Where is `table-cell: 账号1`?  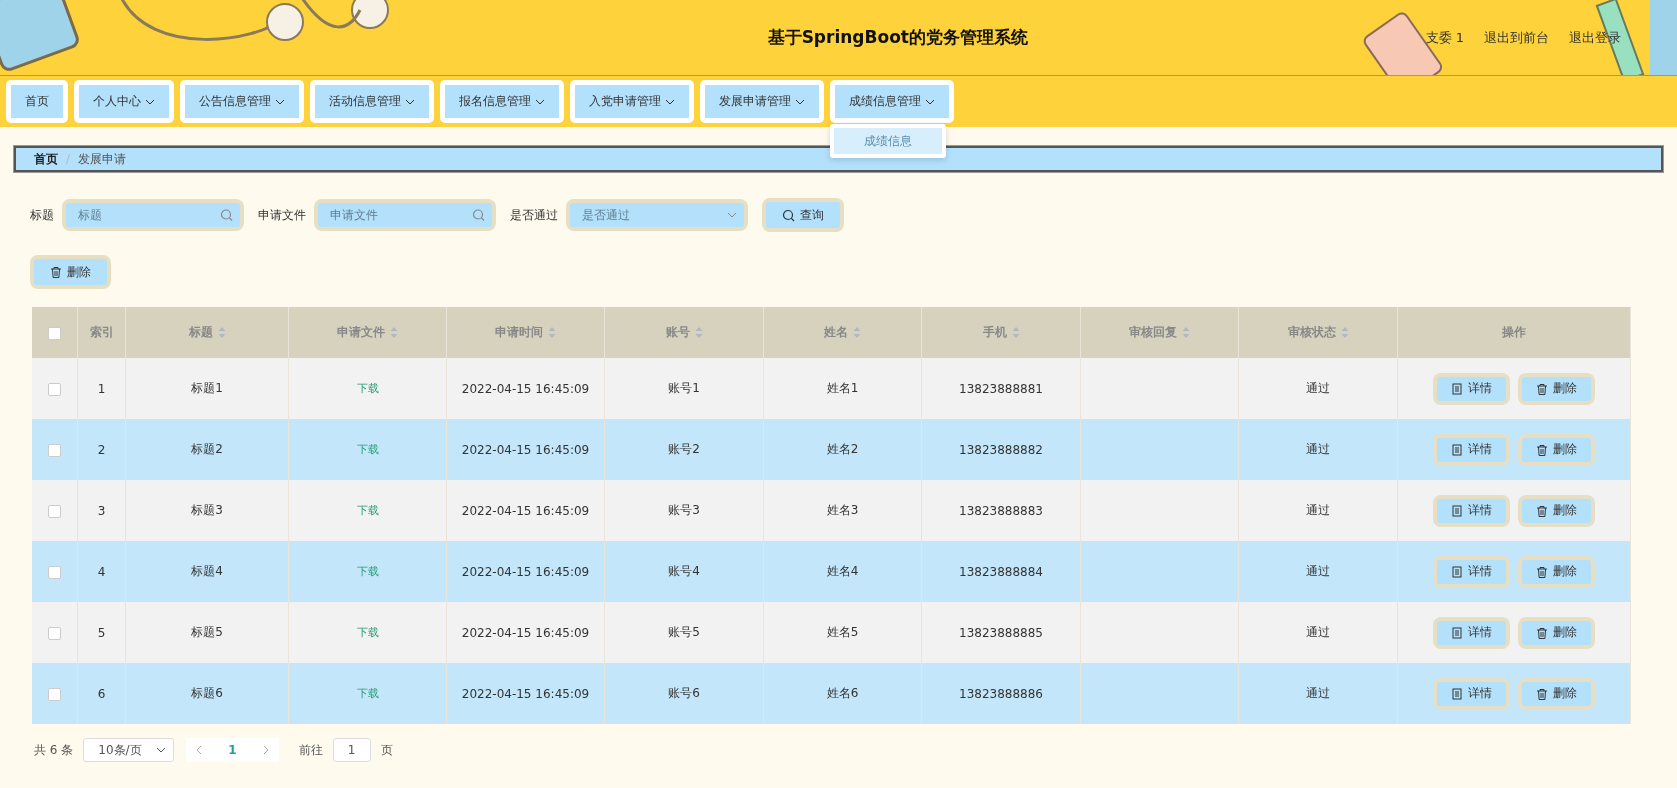
table-cell: 账号1 is located at coordinates (684, 388).